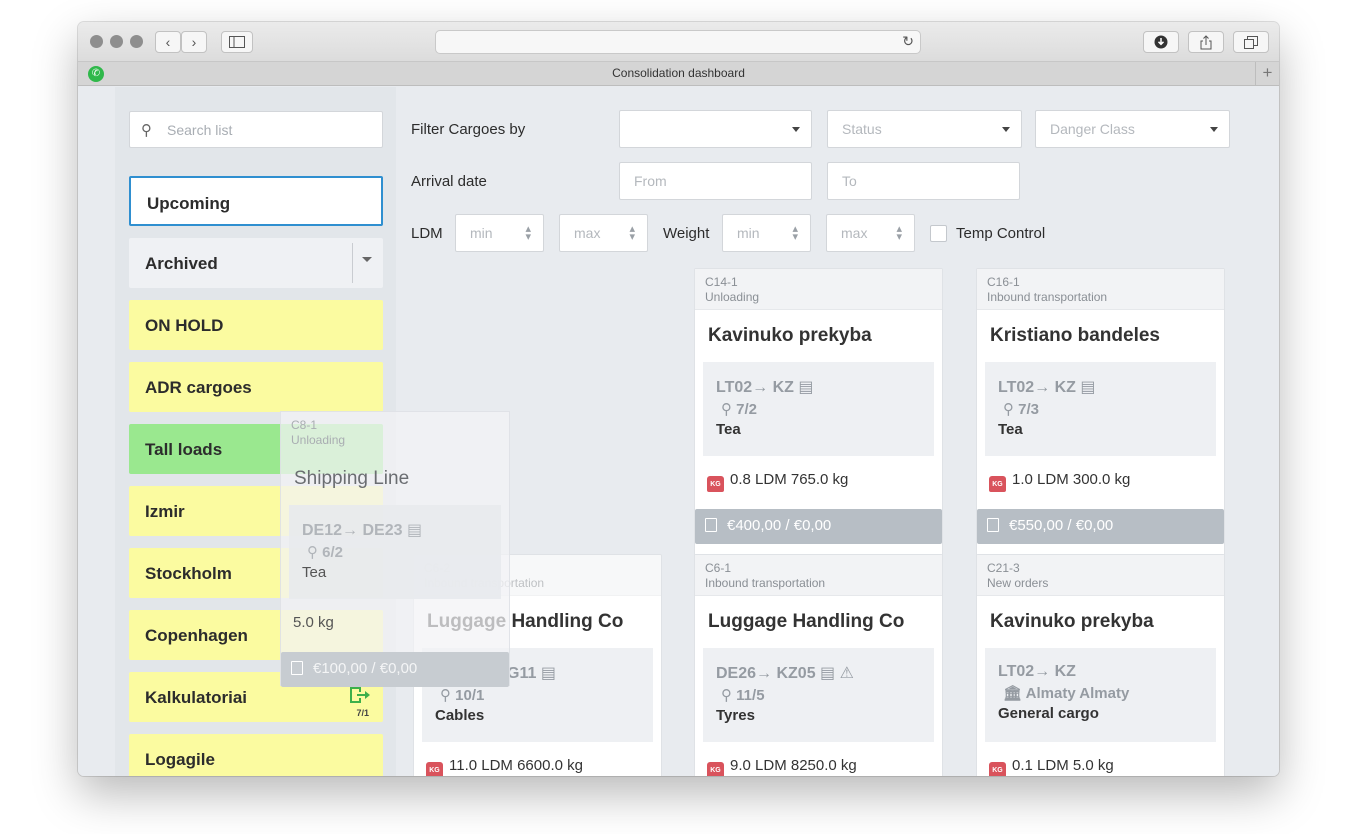 The width and height of the screenshot is (1370, 834). I want to click on weight-label: Weight, so click(686, 233).